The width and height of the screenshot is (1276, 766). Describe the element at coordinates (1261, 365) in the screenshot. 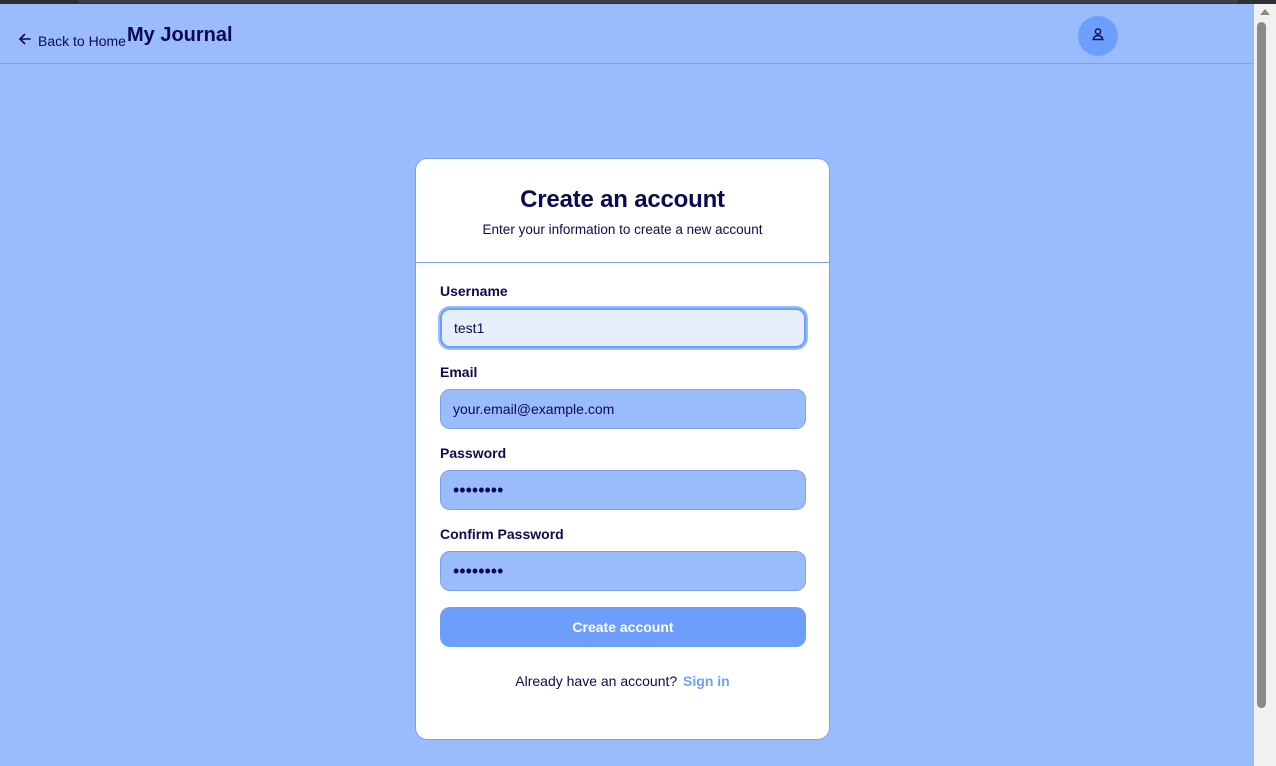

I see `scrollbar-thumb` at that location.